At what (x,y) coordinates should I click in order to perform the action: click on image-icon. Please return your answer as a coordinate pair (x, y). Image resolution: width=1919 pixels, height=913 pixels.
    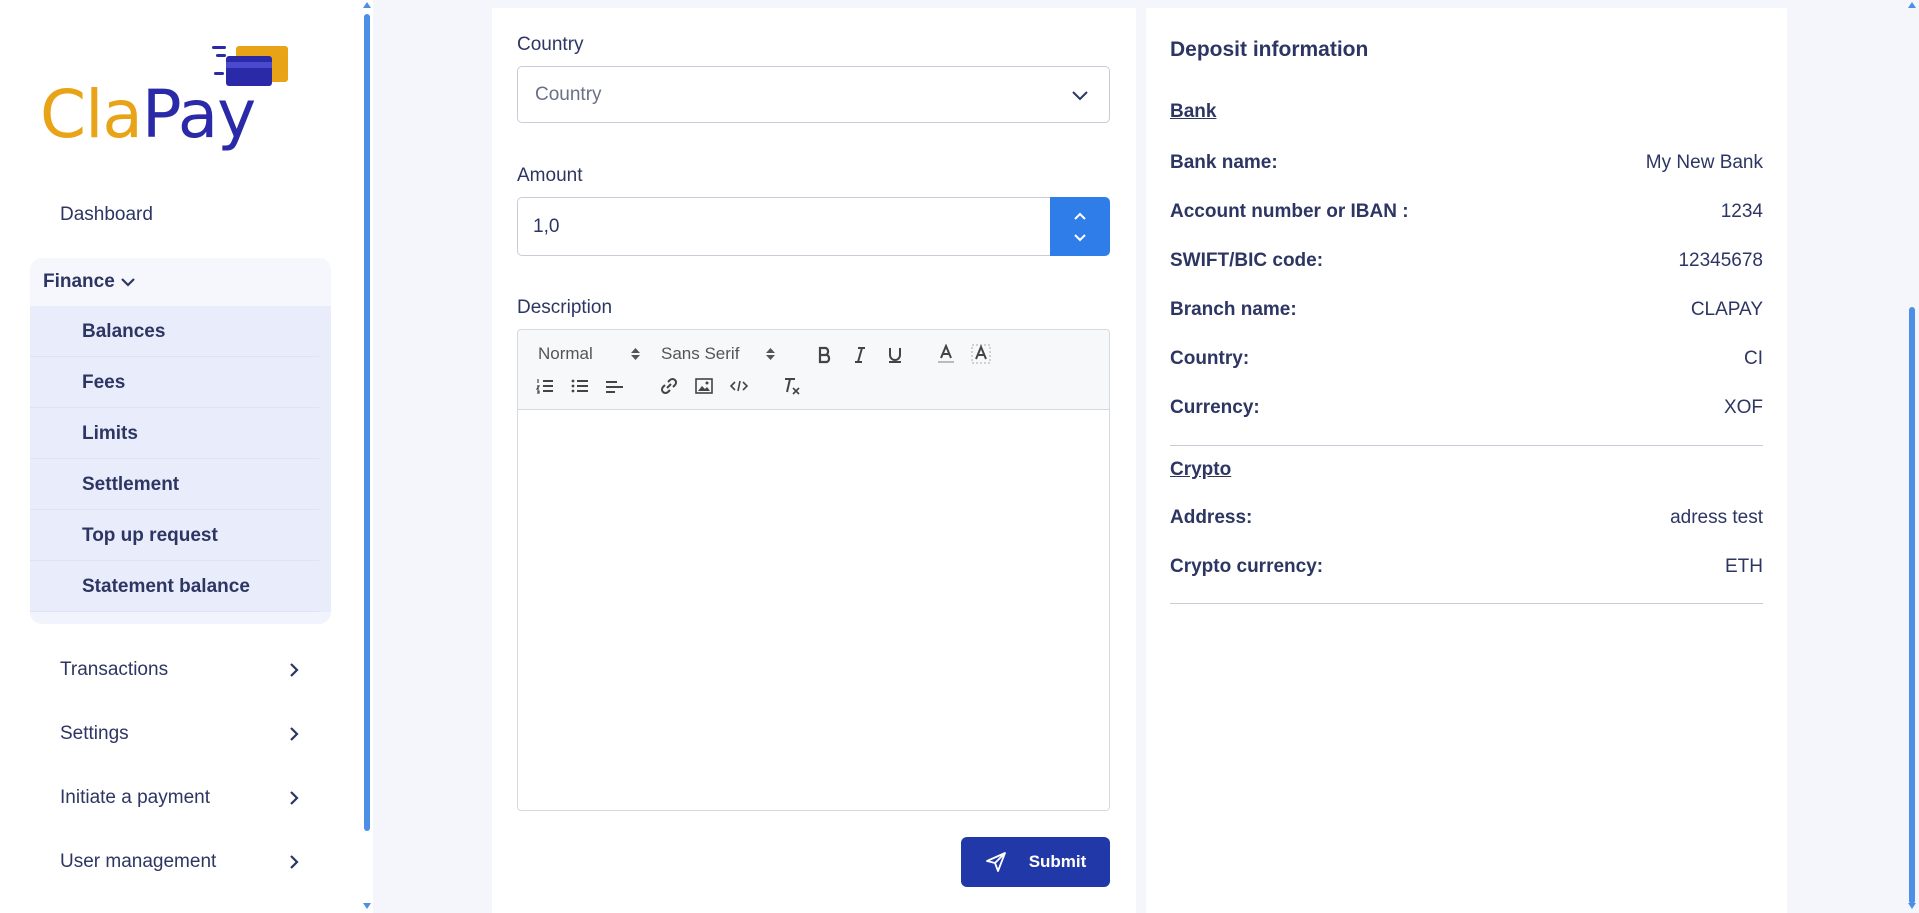
    Looking at the image, I should click on (704, 386).